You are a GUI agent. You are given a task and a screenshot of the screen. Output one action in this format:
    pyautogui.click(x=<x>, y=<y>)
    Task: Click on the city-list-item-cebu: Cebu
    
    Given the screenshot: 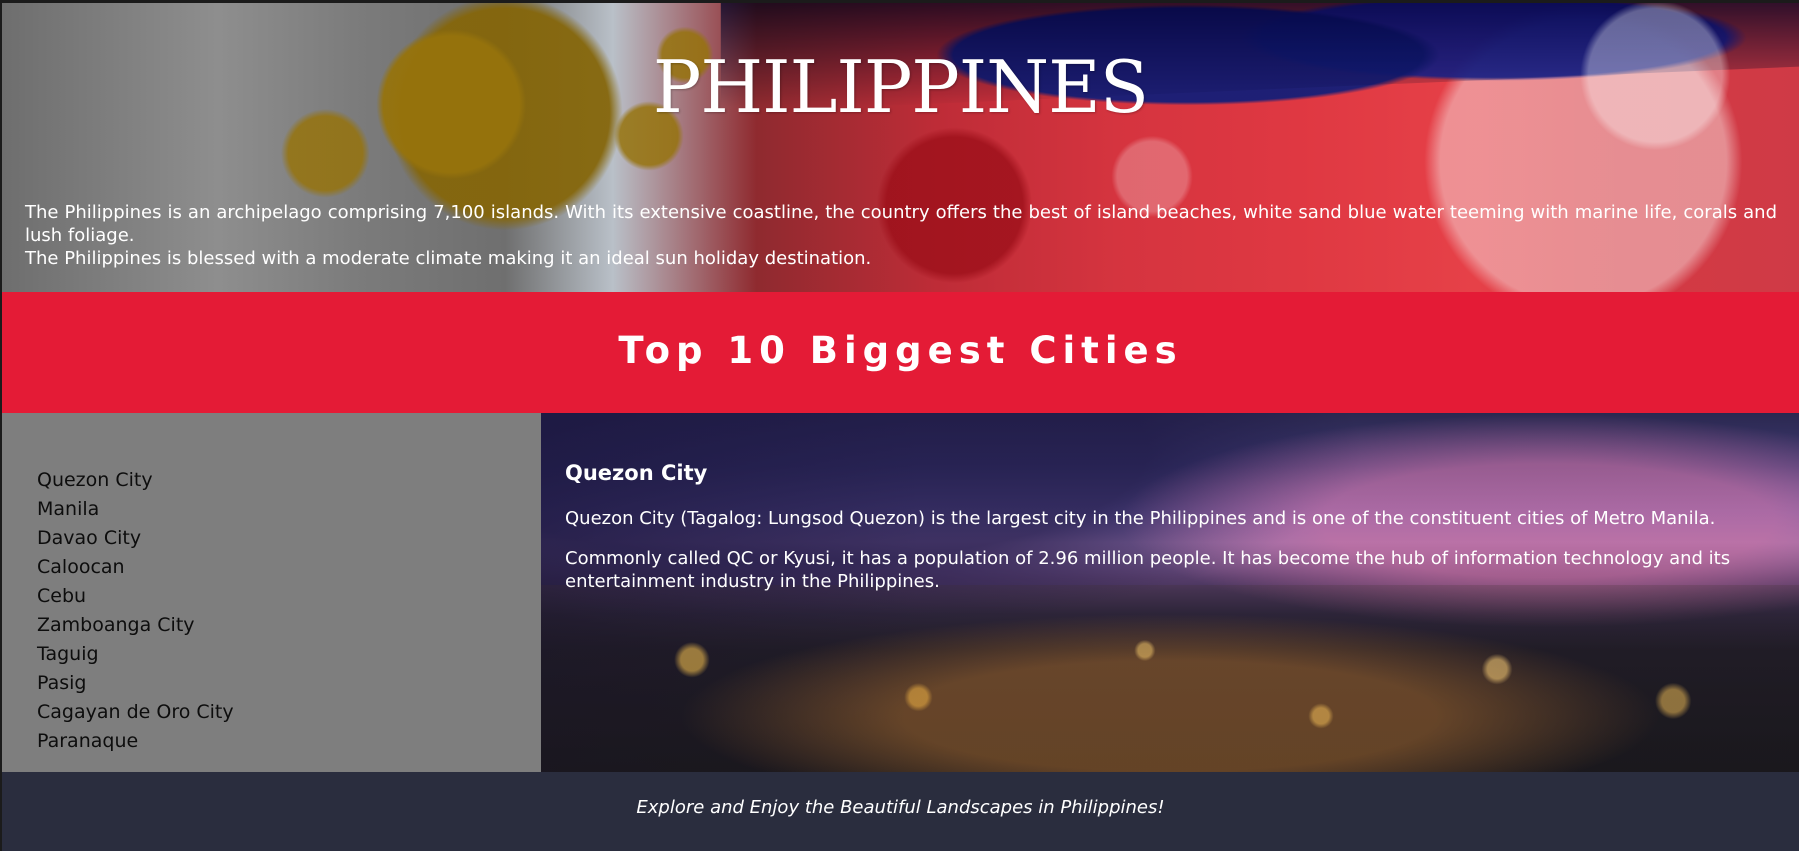 What is the action you would take?
    pyautogui.click(x=289, y=596)
    